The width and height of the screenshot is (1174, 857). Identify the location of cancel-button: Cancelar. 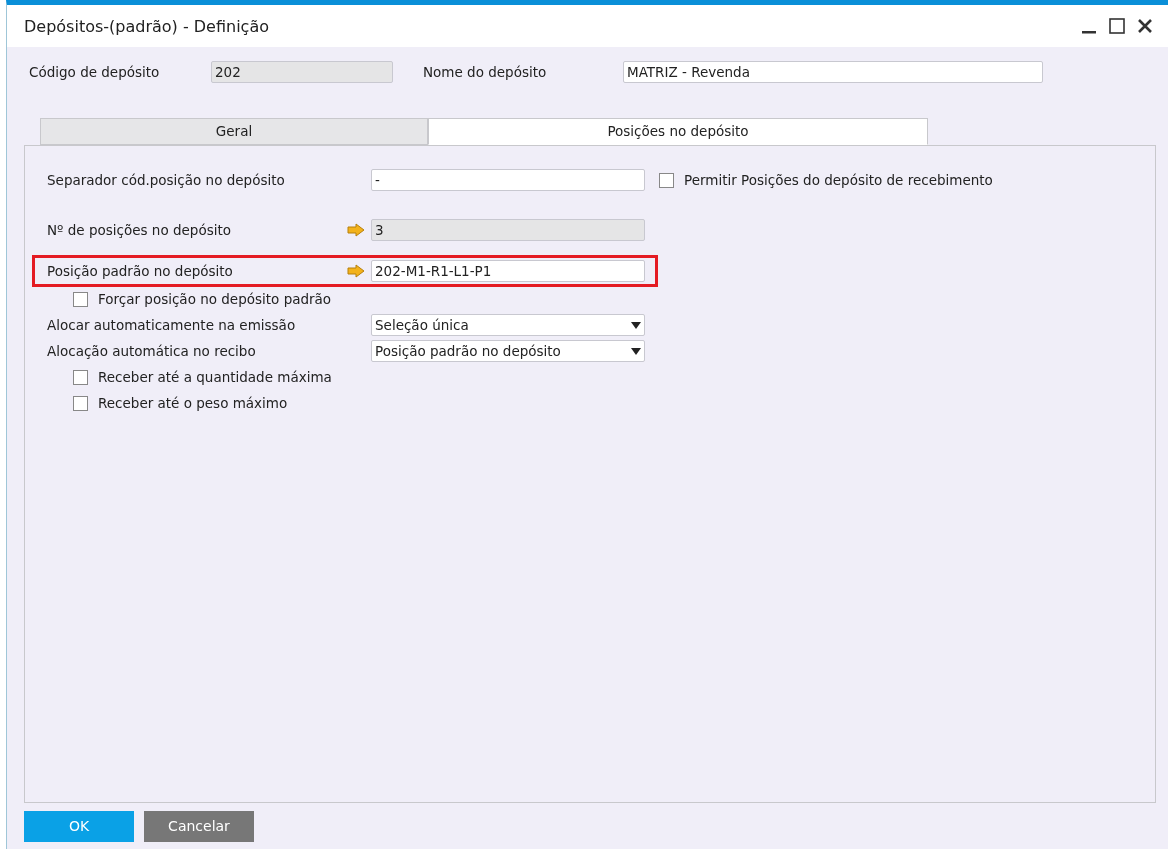
(199, 826).